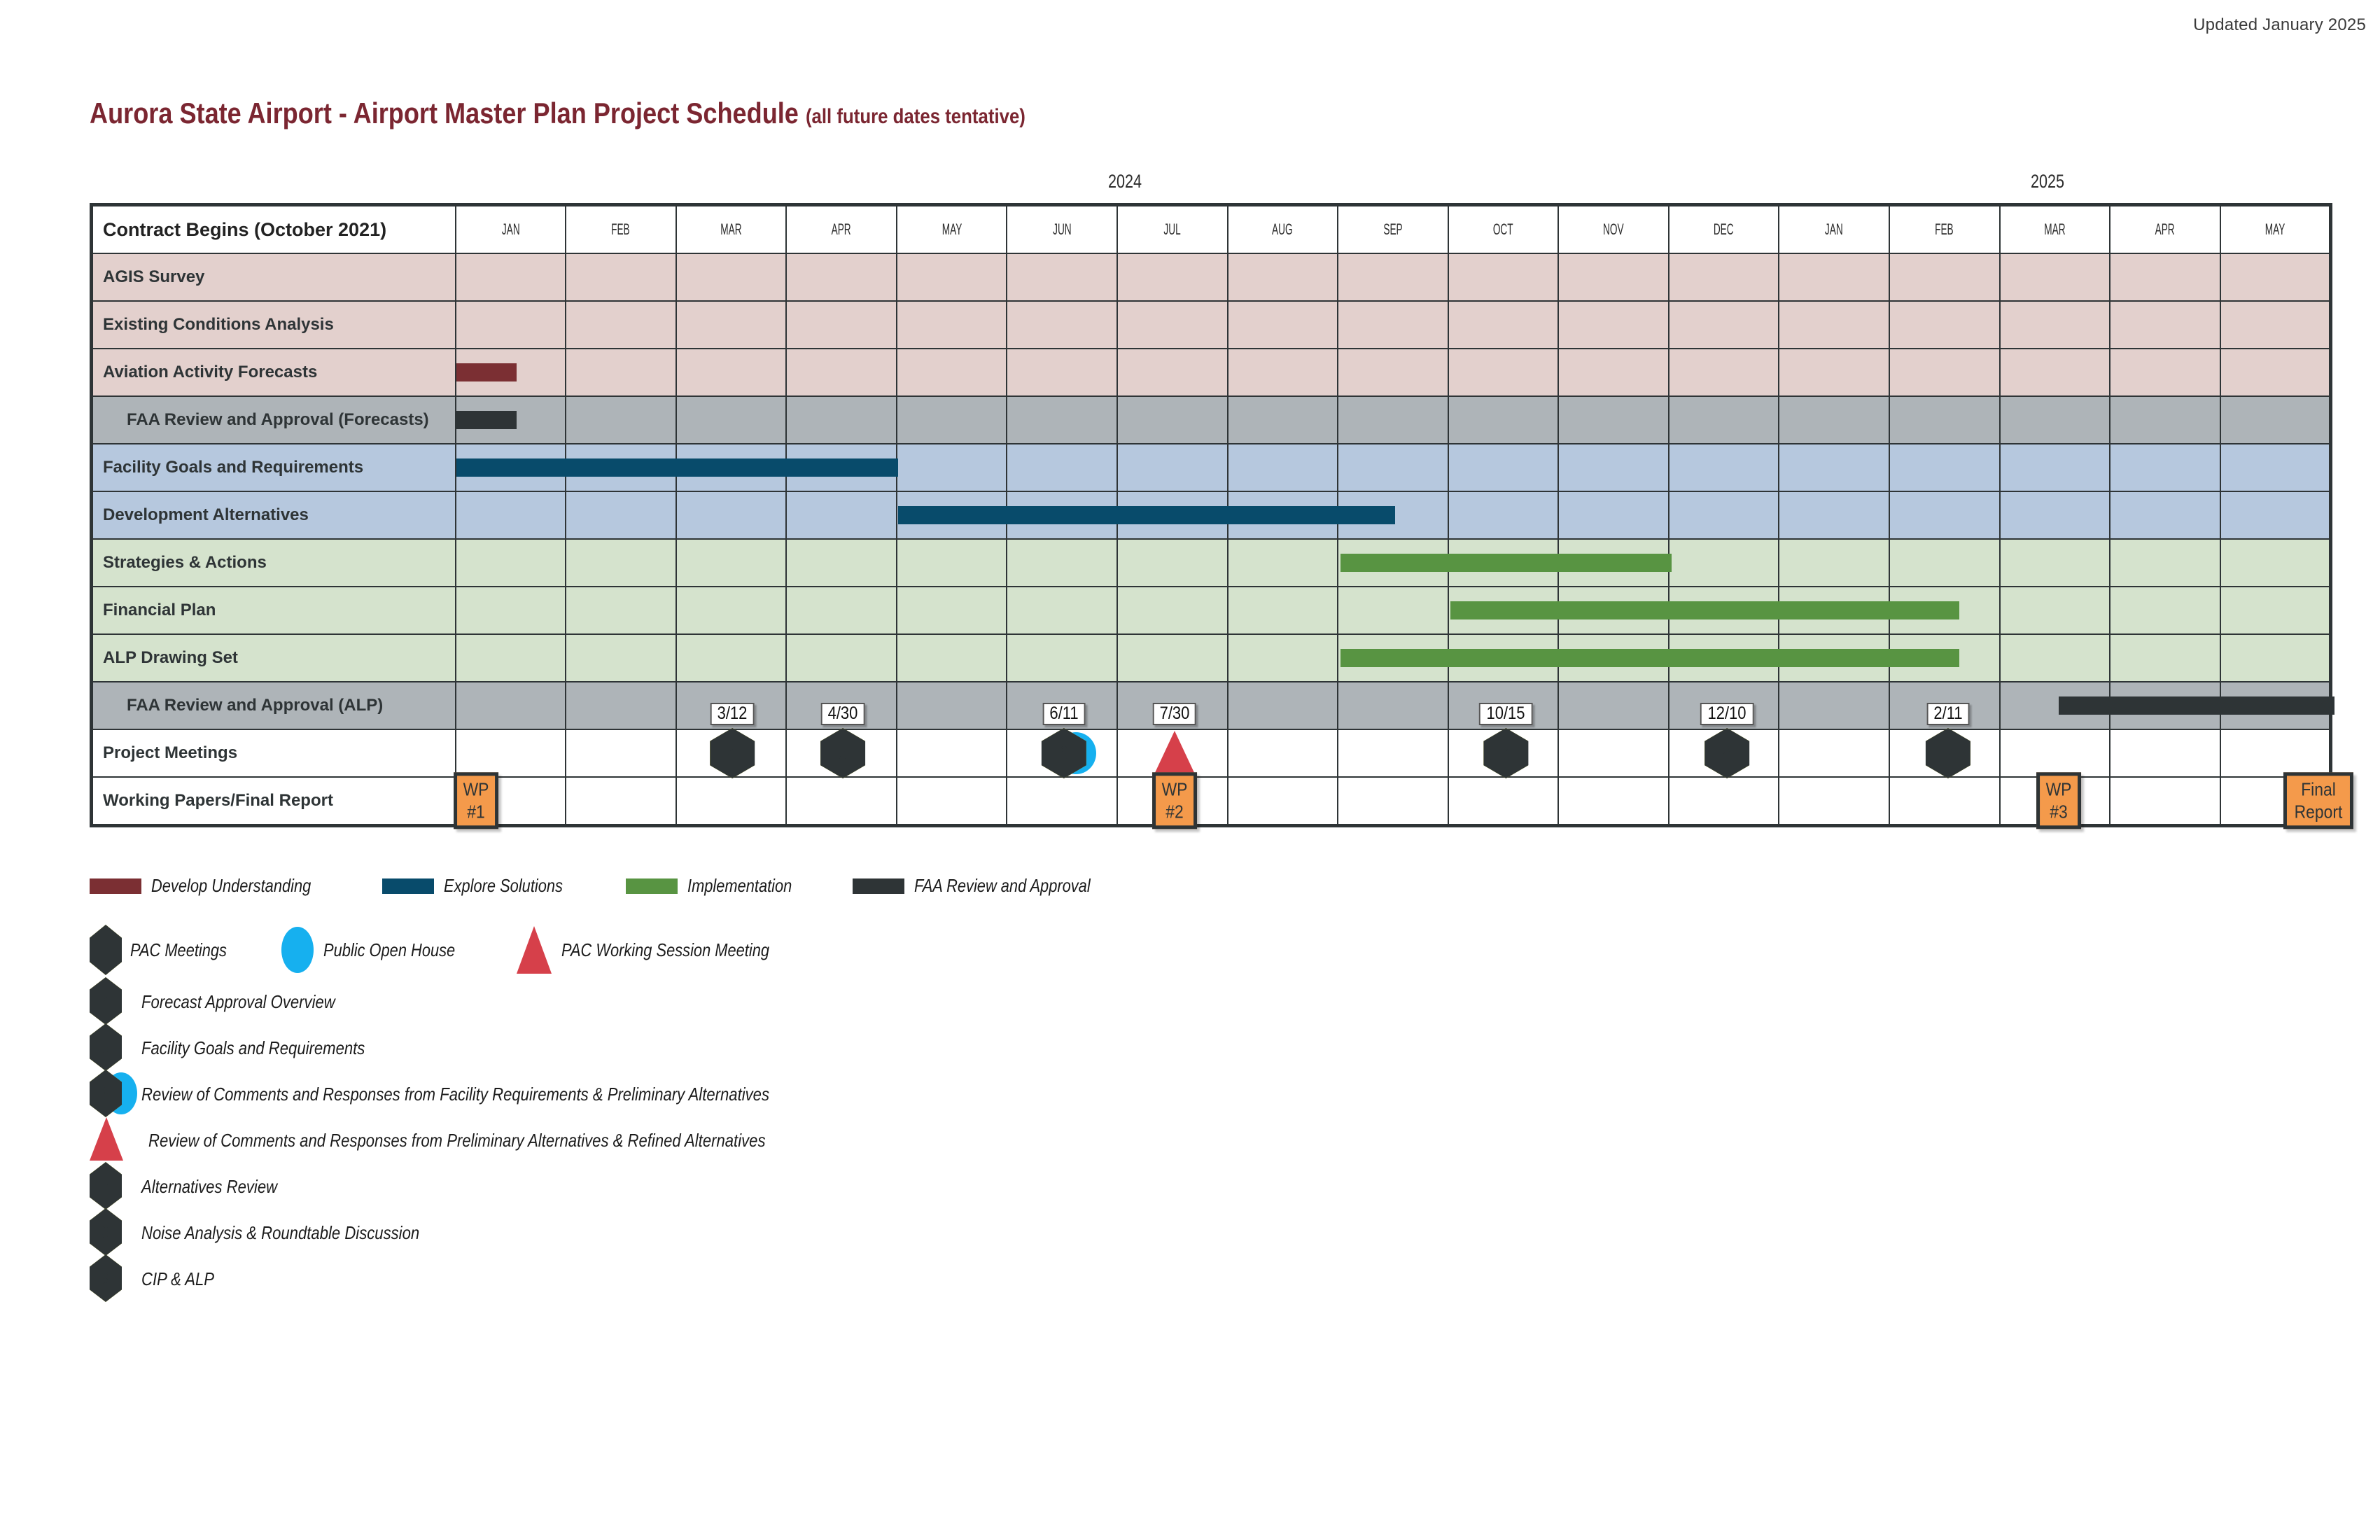 This screenshot has height=1540, width=2380. What do you see at coordinates (106, 1093) in the screenshot?
I see `meeting-number: 6` at bounding box center [106, 1093].